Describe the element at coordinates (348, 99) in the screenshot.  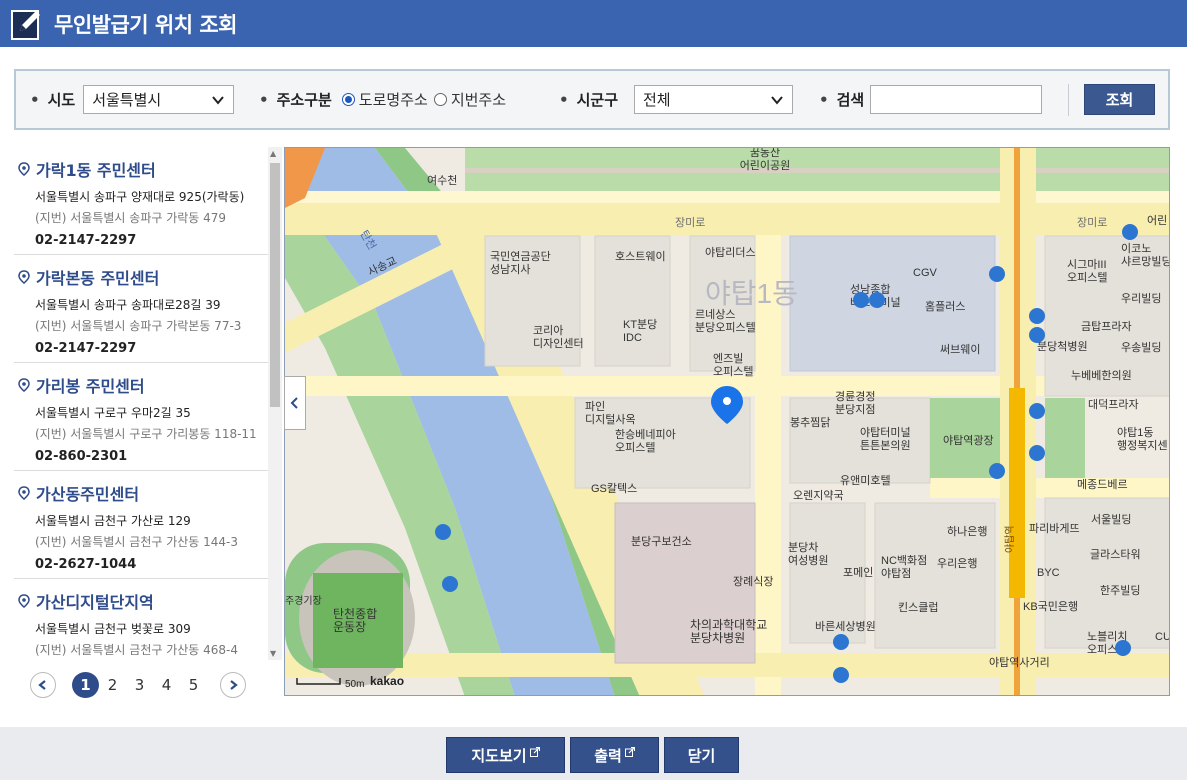
I see `radio-selected` at that location.